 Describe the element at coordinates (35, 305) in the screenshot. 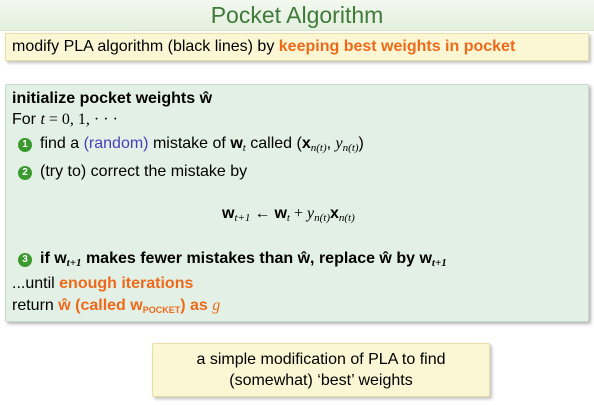

I see `return-prefix: return` at that location.